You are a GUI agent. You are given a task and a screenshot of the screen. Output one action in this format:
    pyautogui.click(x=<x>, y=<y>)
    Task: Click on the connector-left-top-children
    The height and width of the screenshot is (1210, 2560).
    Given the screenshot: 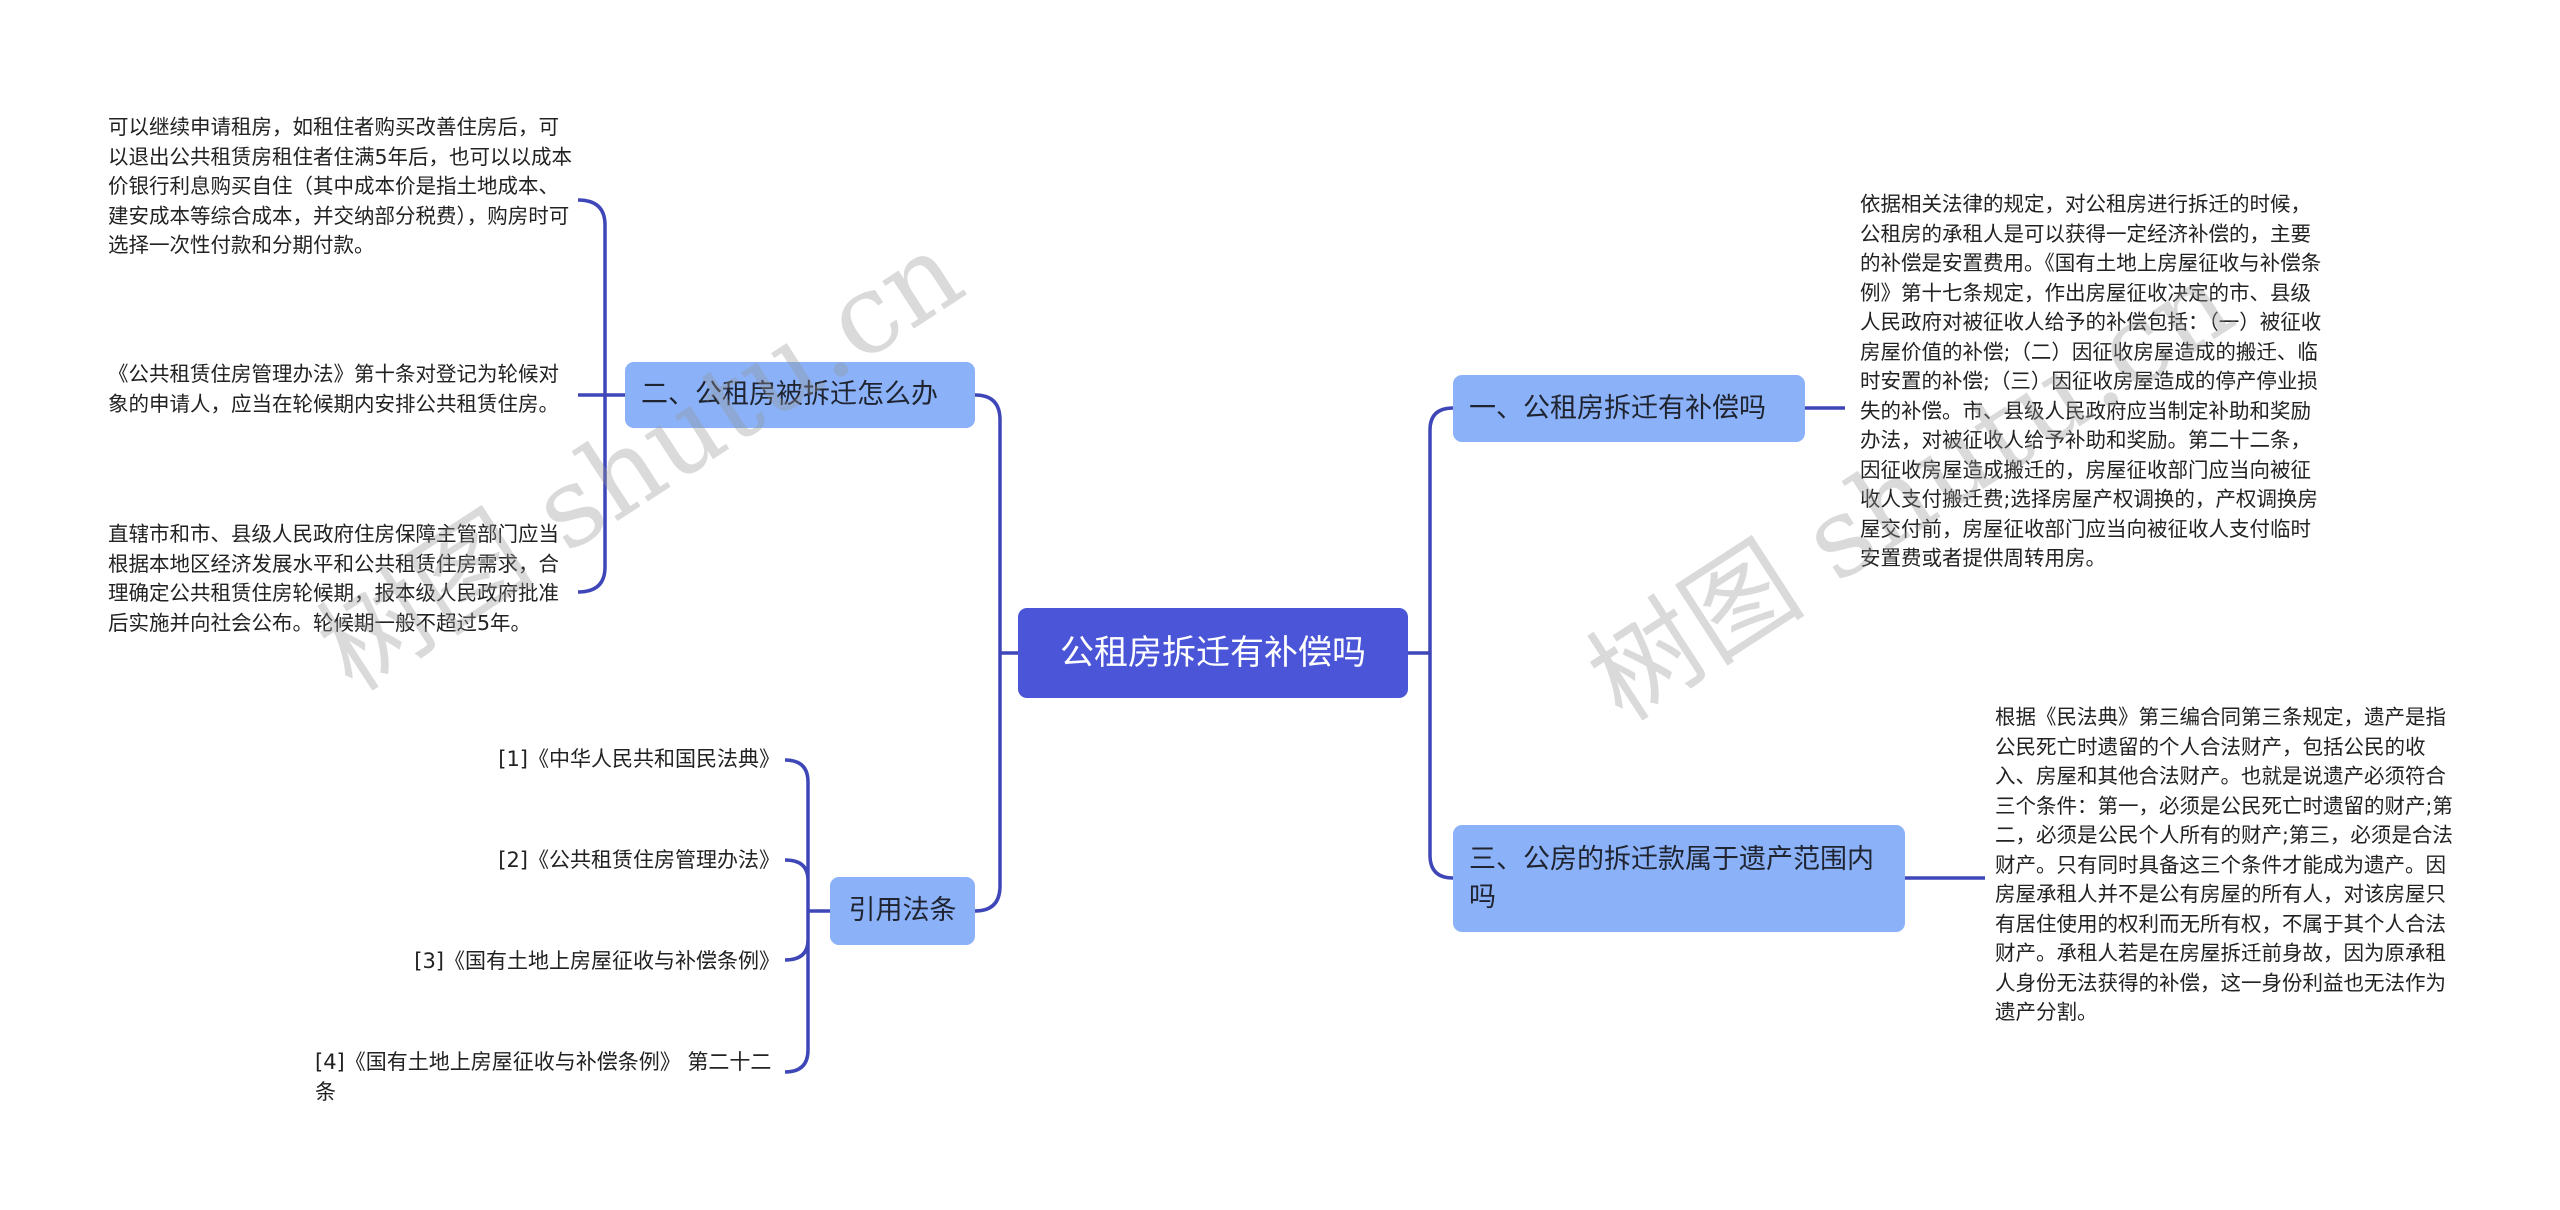 What is the action you would take?
    pyautogui.click(x=601, y=396)
    